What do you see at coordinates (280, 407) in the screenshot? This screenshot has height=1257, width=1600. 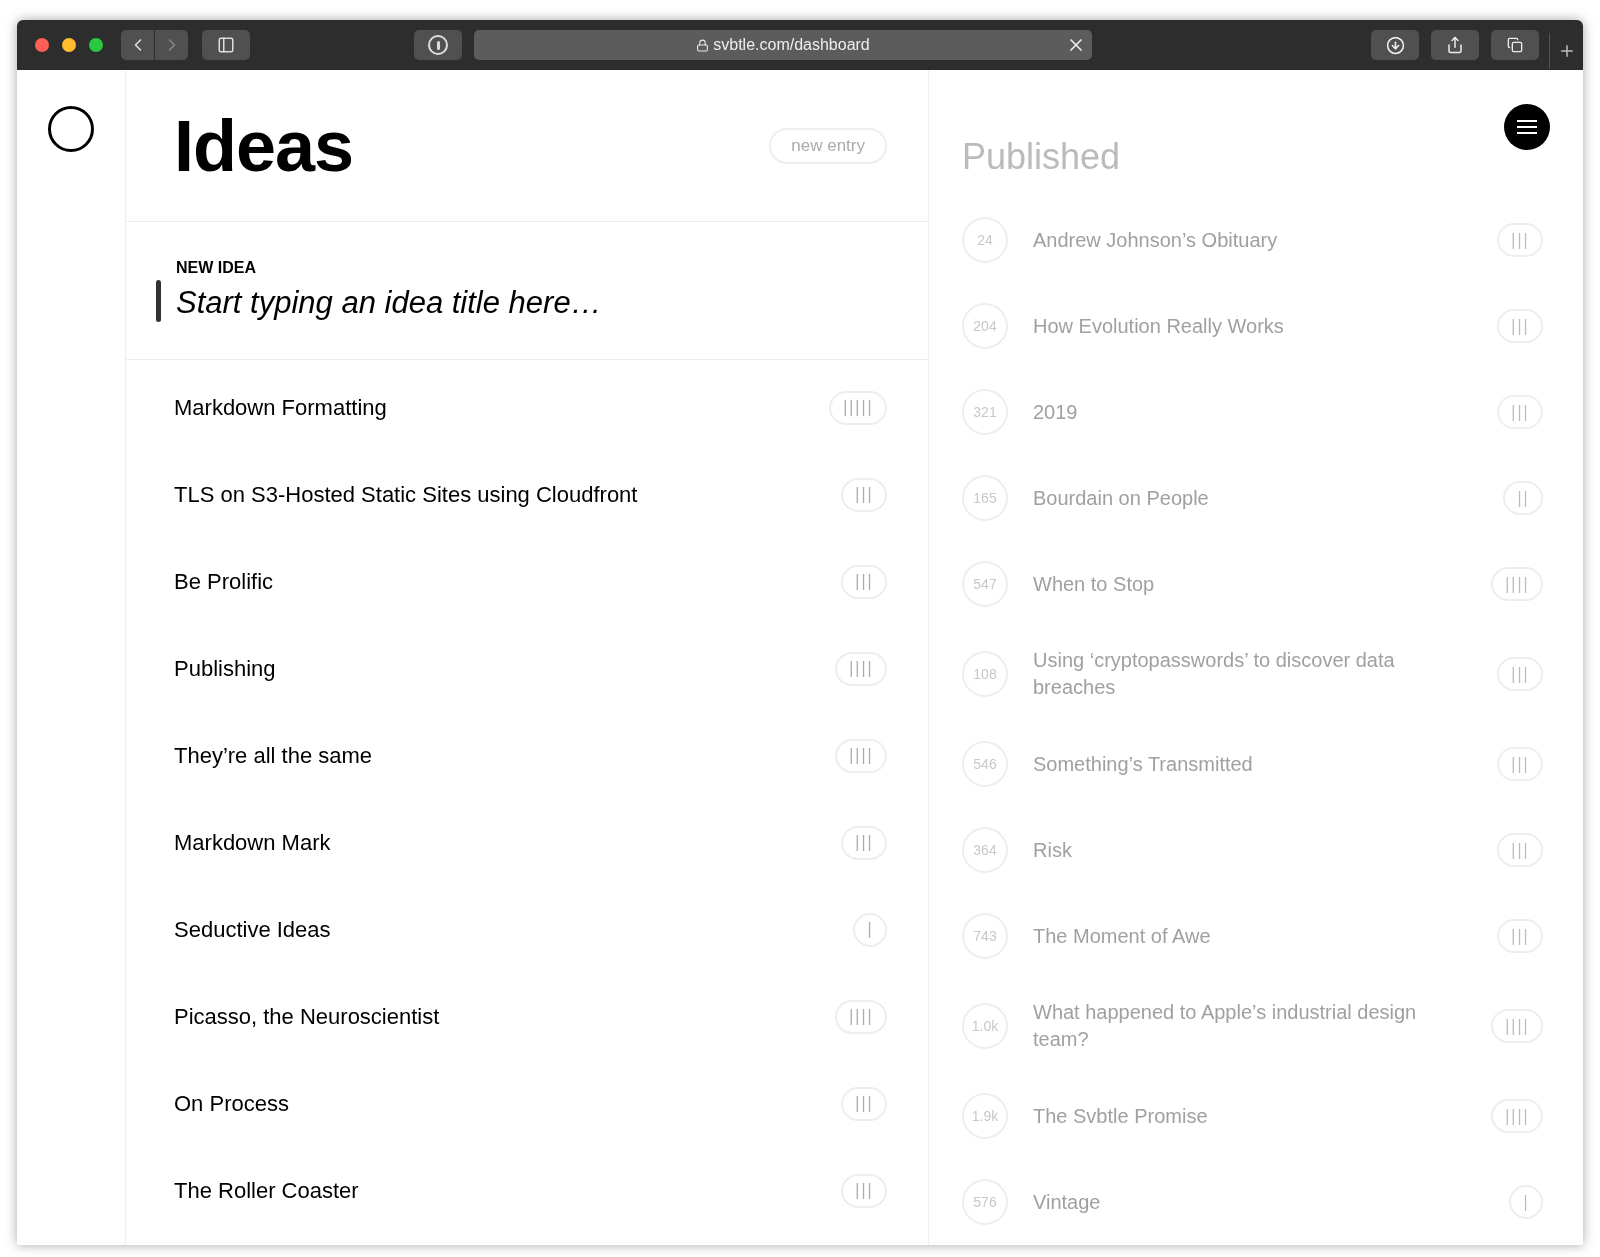 I see `idea-title: Markdown Formatting` at bounding box center [280, 407].